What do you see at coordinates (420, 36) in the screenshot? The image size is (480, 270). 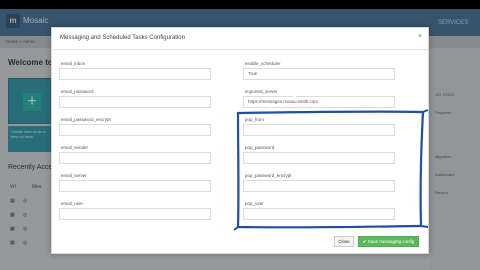 I see `close-icon: ×` at bounding box center [420, 36].